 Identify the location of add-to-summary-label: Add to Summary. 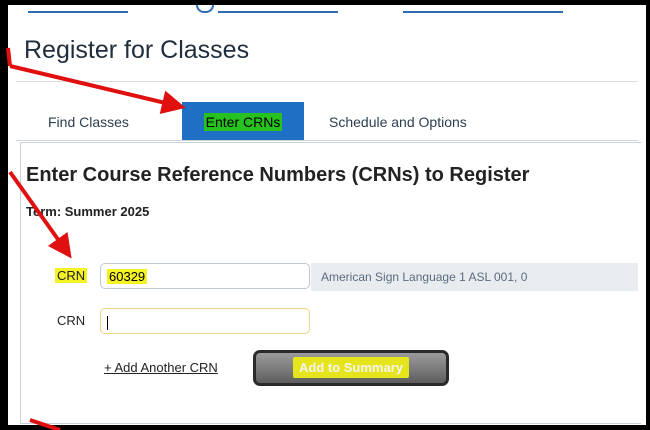
(350, 367).